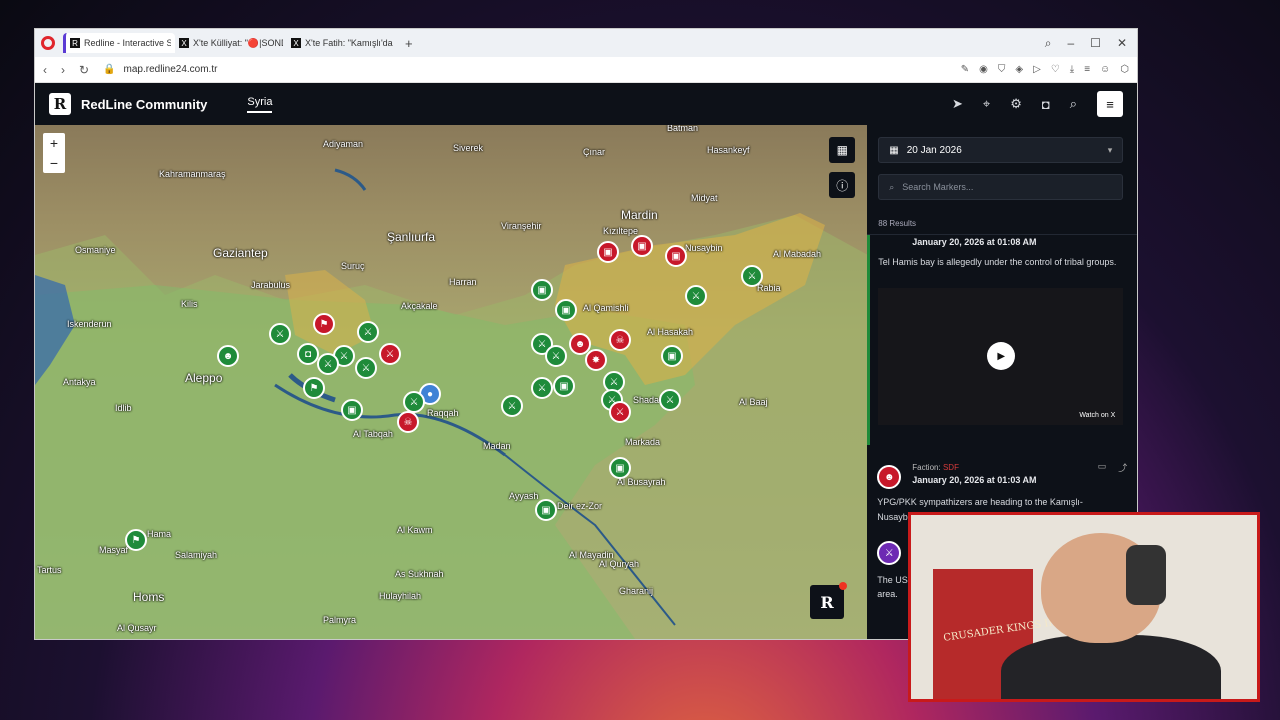 The height and width of the screenshot is (720, 1280). What do you see at coordinates (308, 354) in the screenshot?
I see `camera-marker: ◘` at bounding box center [308, 354].